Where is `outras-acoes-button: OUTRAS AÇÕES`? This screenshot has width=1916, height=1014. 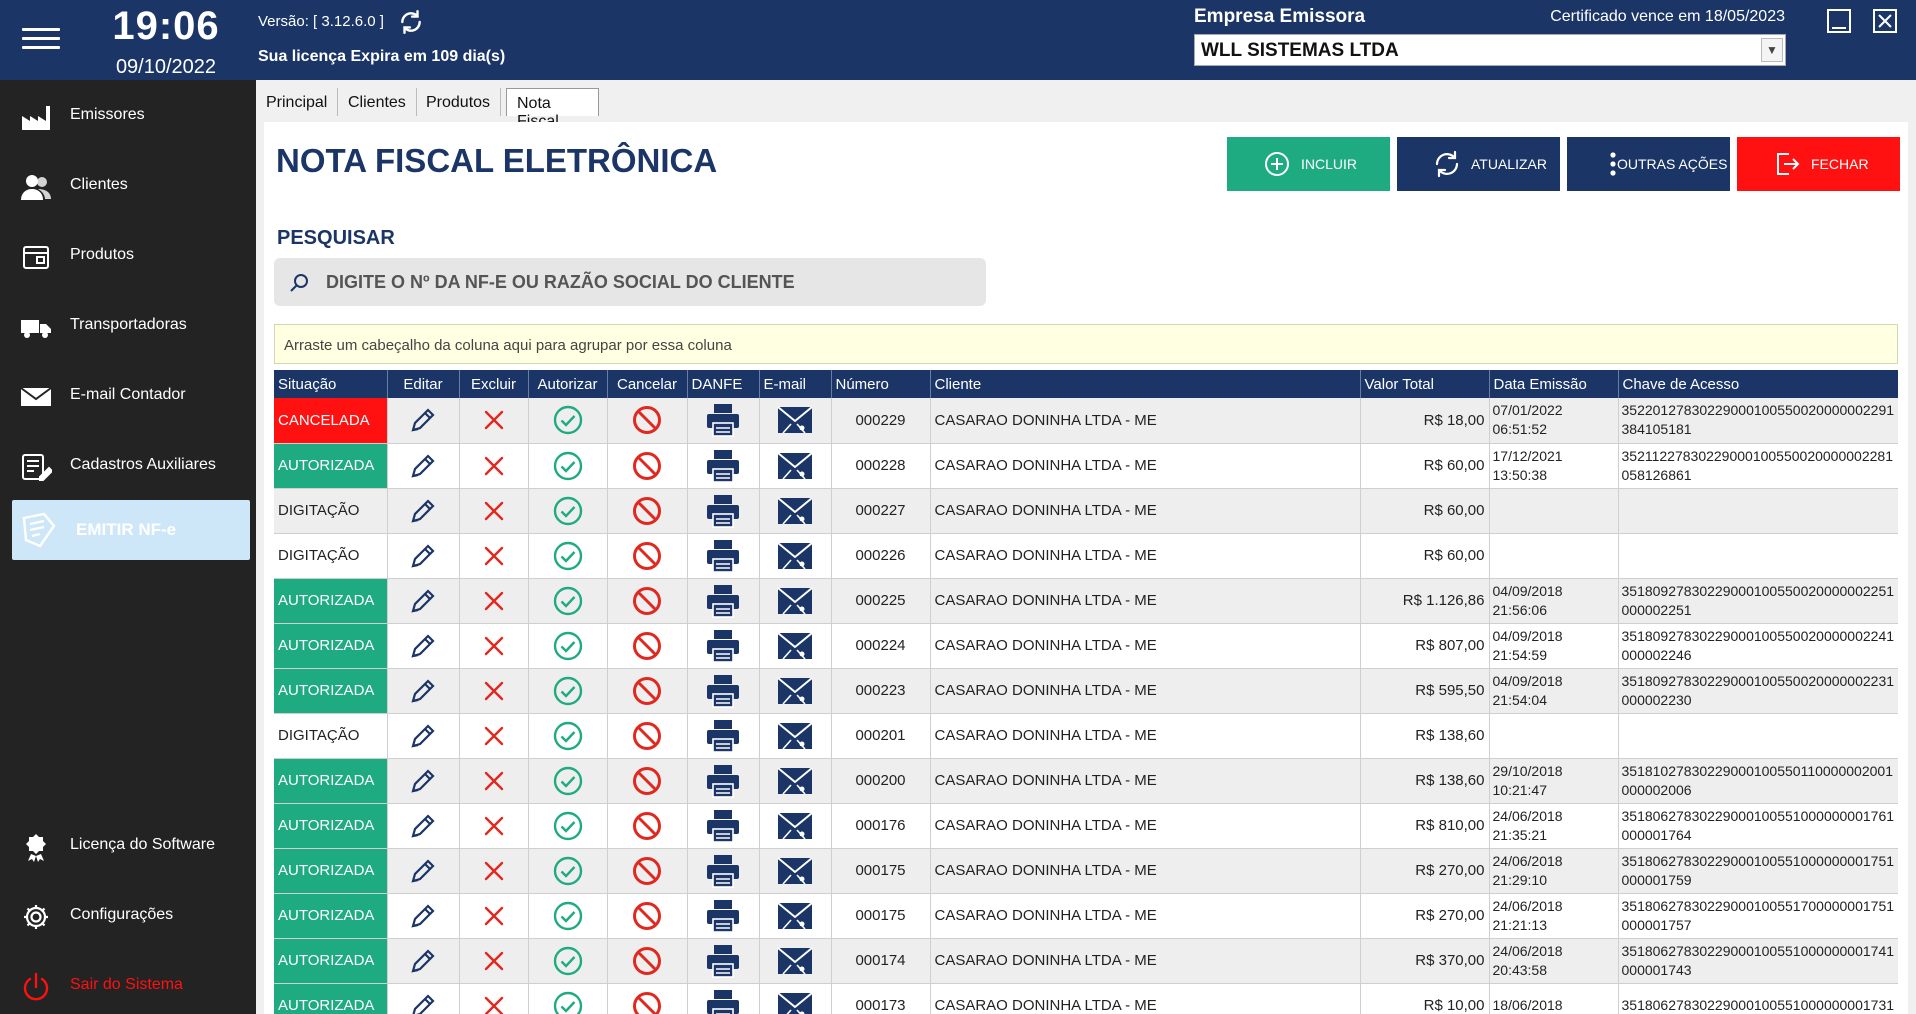 outras-acoes-button: OUTRAS AÇÕES is located at coordinates (1648, 164).